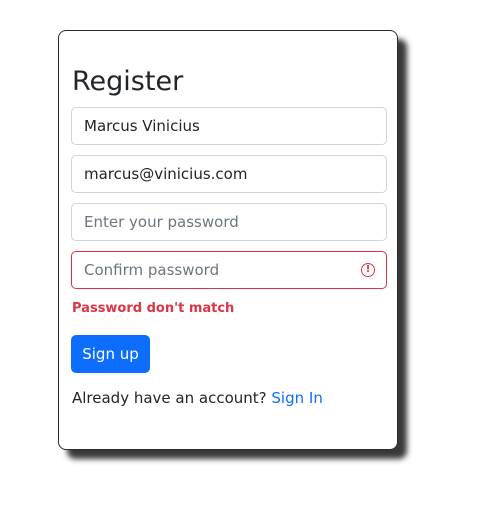 The image size is (486, 515). I want to click on page-title: Register, so click(128, 81).